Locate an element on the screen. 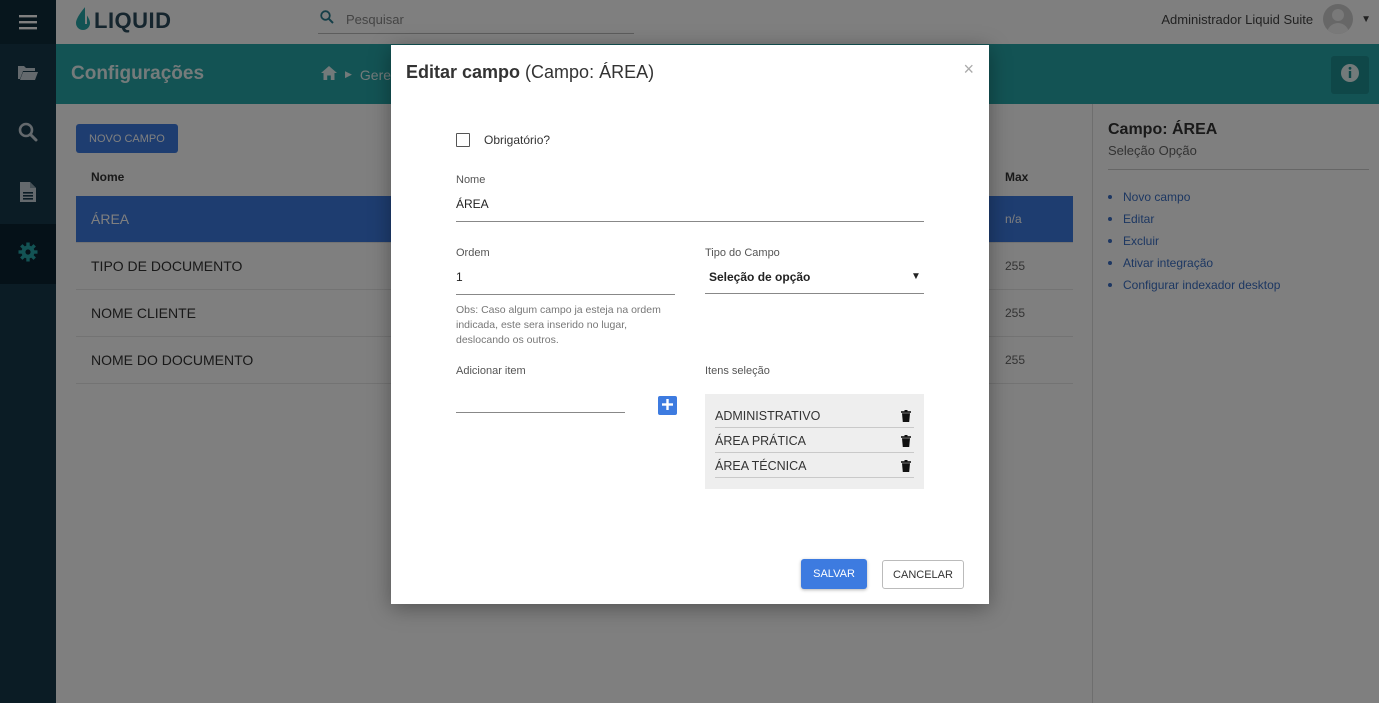  name-field: ÁREA is located at coordinates (472, 204).